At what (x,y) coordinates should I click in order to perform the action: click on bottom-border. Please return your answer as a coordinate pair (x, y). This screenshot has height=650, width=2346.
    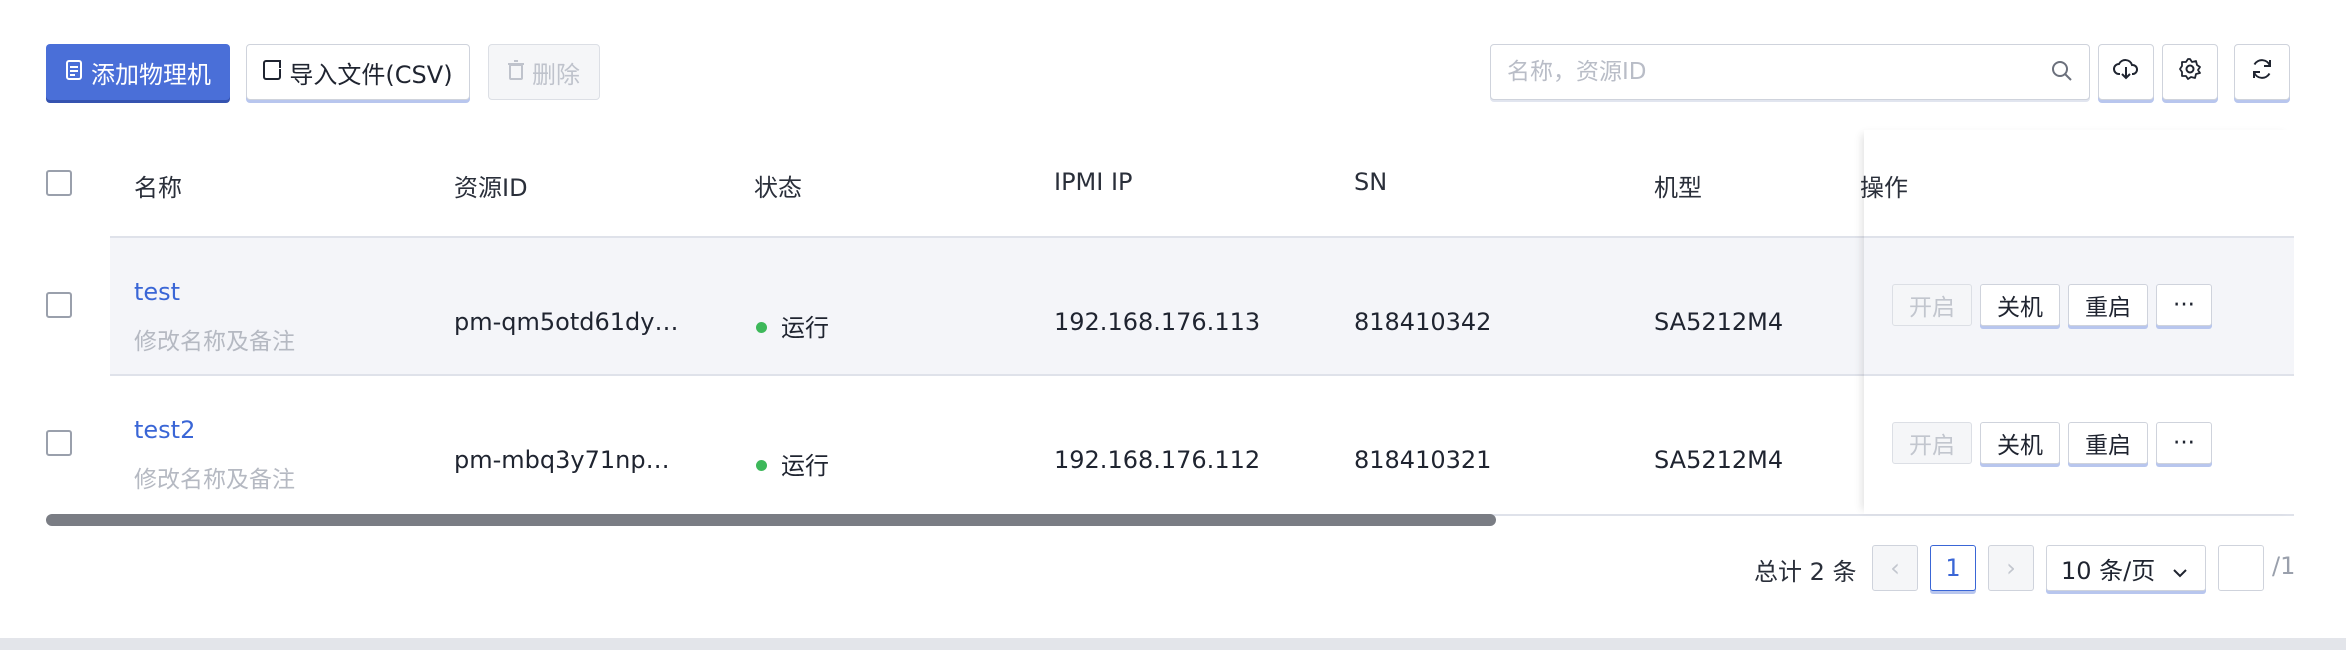
    Looking at the image, I should click on (1173, 644).